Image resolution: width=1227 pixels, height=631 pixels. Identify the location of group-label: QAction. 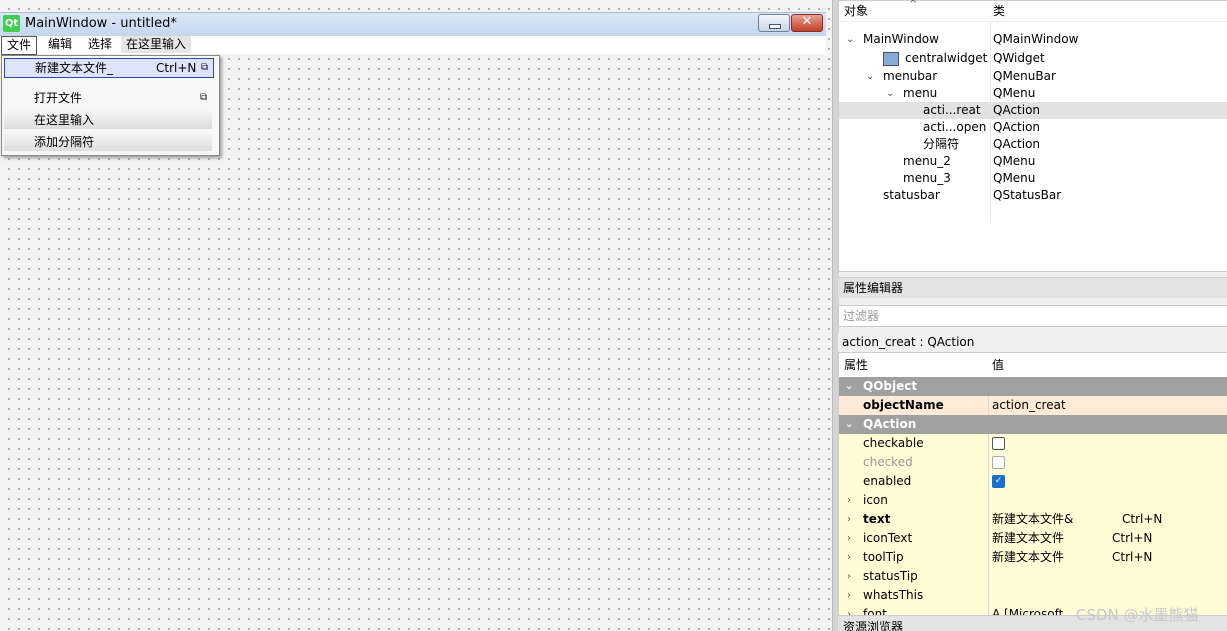
(890, 424).